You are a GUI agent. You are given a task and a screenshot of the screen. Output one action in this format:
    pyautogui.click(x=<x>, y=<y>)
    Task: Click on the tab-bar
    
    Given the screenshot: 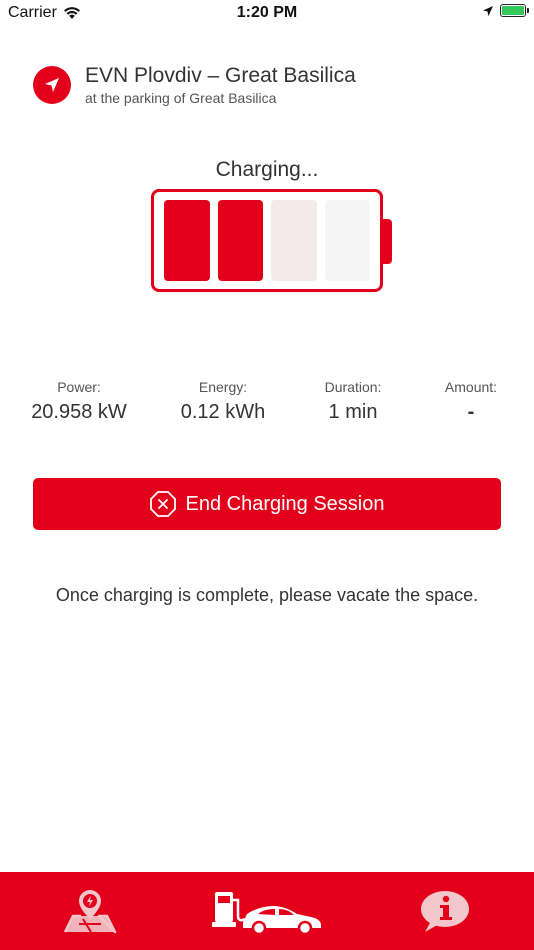 What is the action you would take?
    pyautogui.click(x=267, y=911)
    